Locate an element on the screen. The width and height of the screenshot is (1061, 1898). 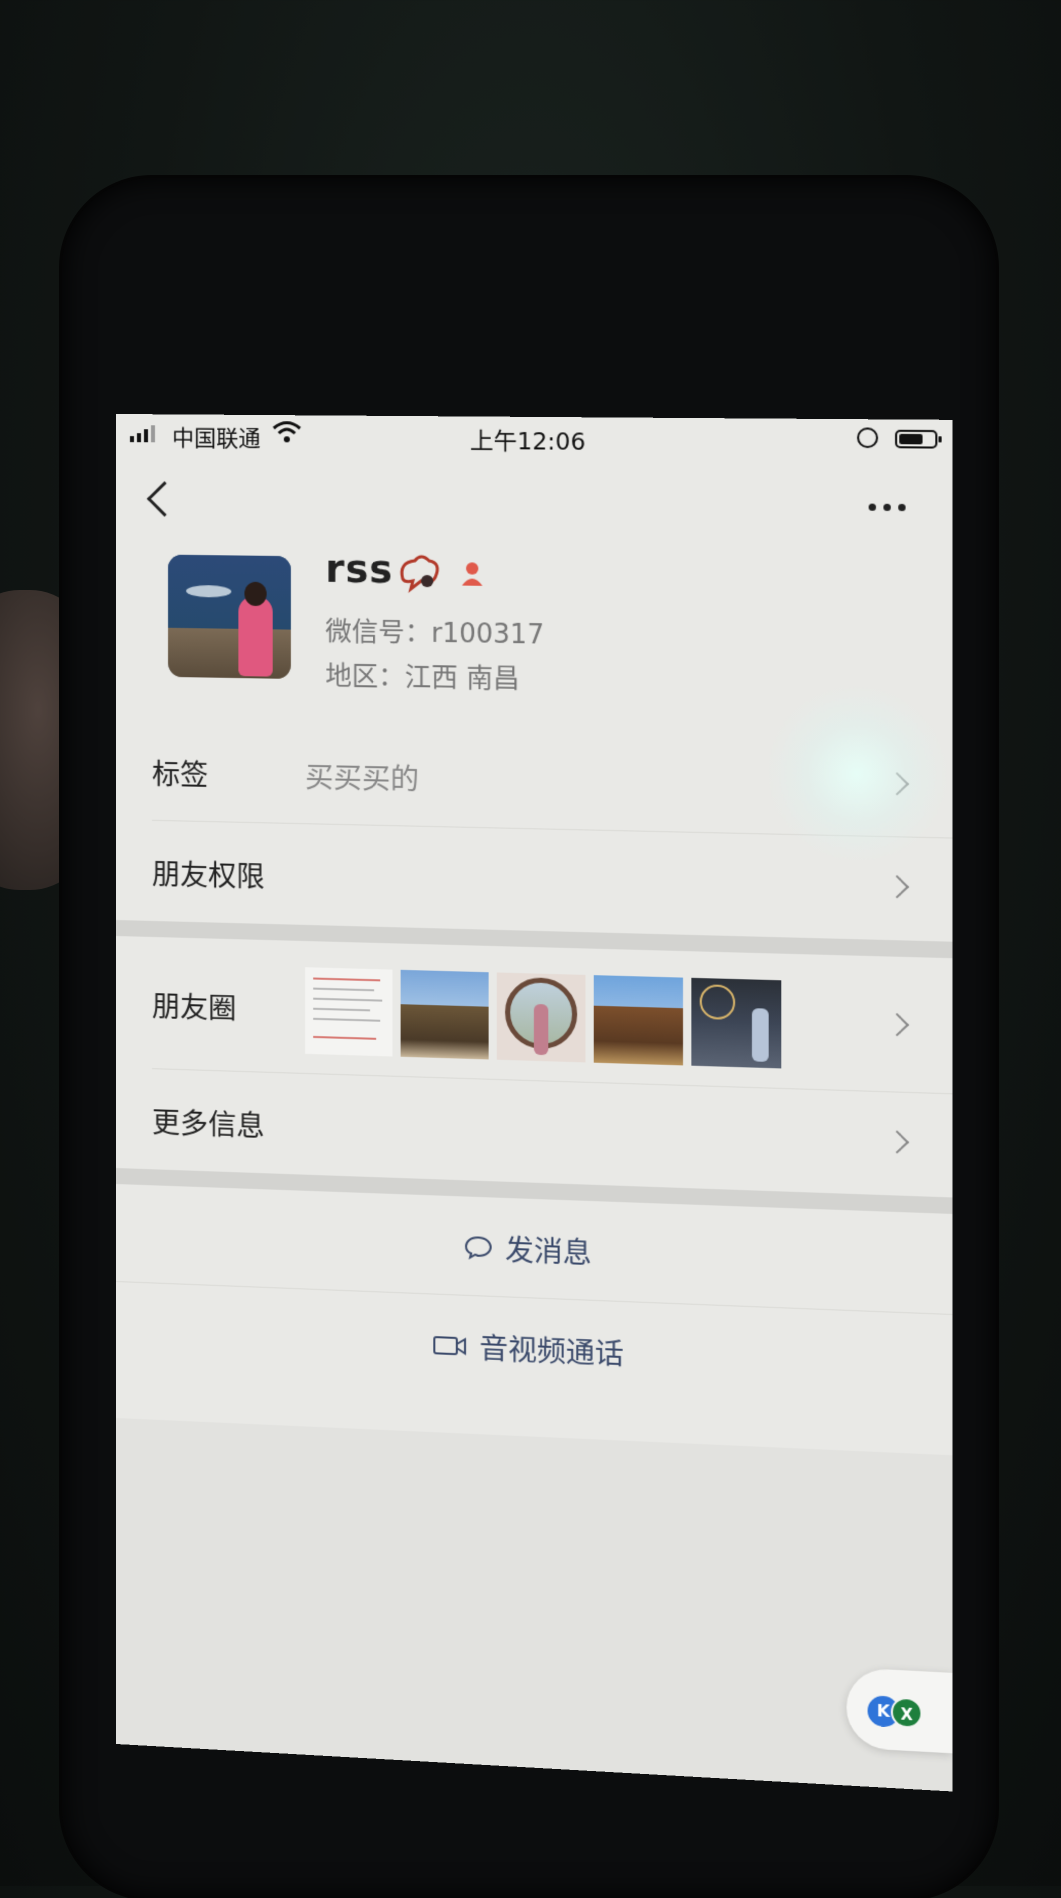
row-moments: 朋友圈 is located at coordinates (534, 1015).